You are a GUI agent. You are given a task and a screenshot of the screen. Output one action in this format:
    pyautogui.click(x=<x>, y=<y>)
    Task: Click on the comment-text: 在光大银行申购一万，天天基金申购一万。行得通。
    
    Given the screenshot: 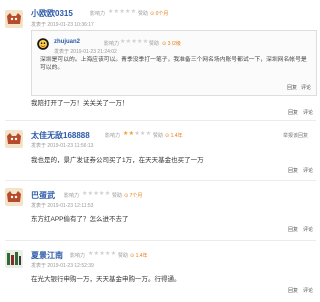 What is the action you would take?
    pyautogui.click(x=106, y=279)
    